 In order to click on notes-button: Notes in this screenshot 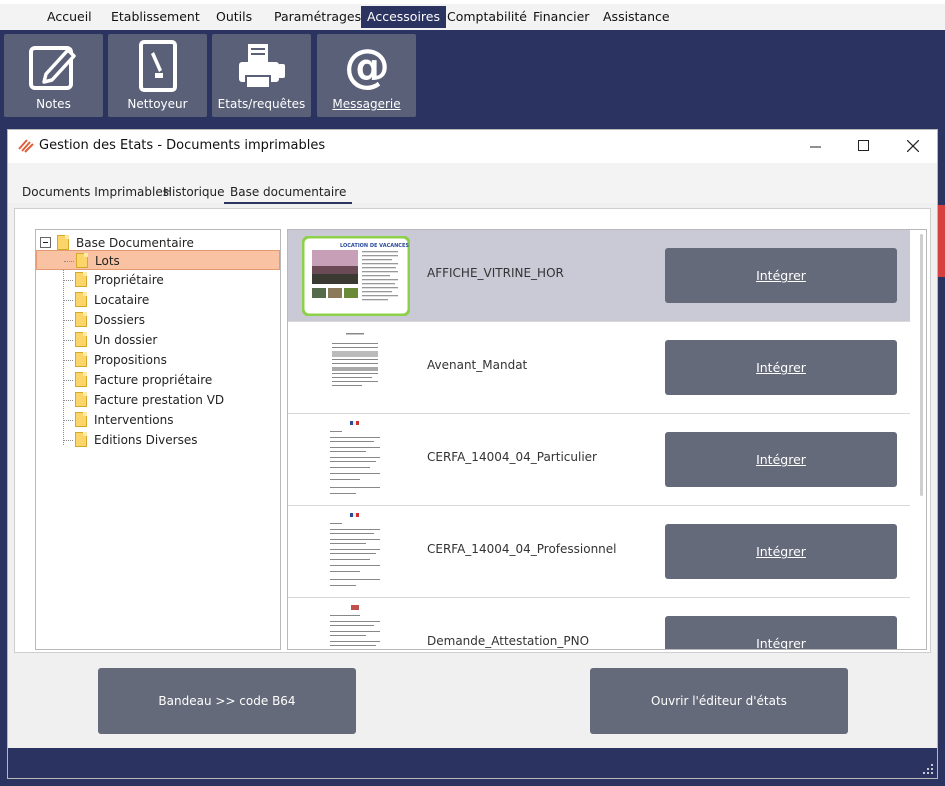, I will do `click(53, 75)`.